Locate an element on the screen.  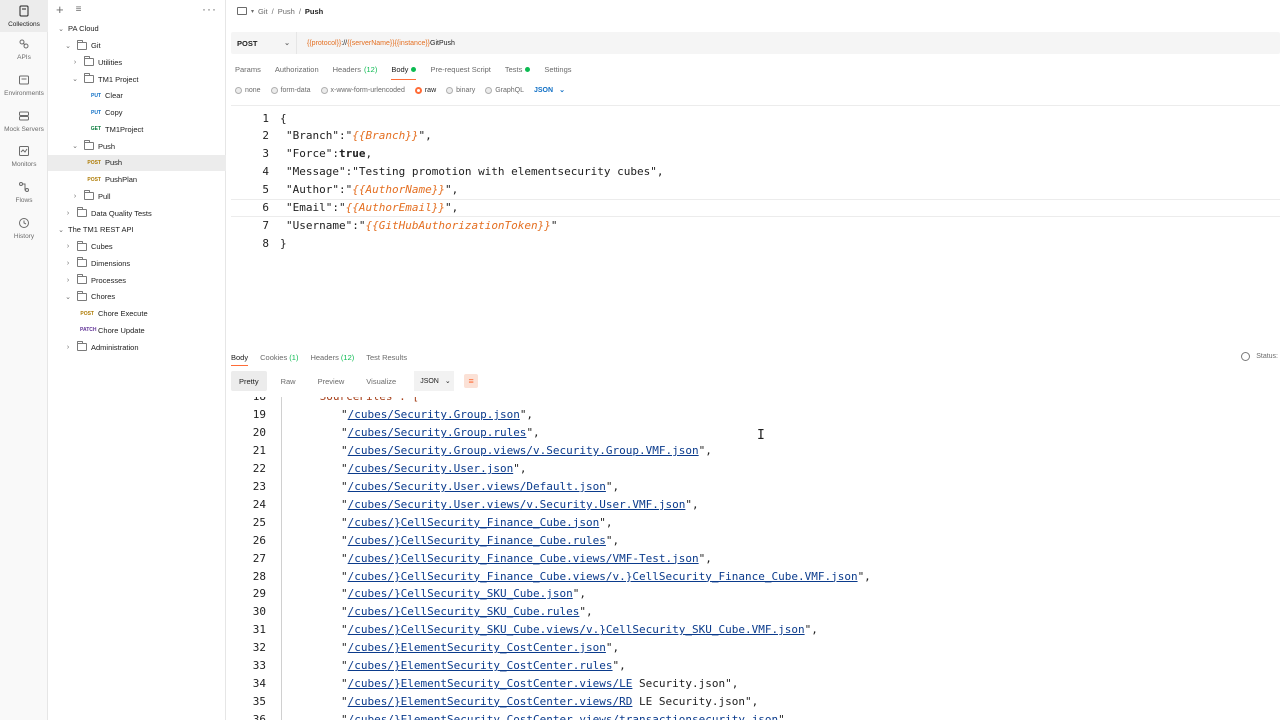
rail-item-monitors: Monitors is located at coordinates (24, 157).